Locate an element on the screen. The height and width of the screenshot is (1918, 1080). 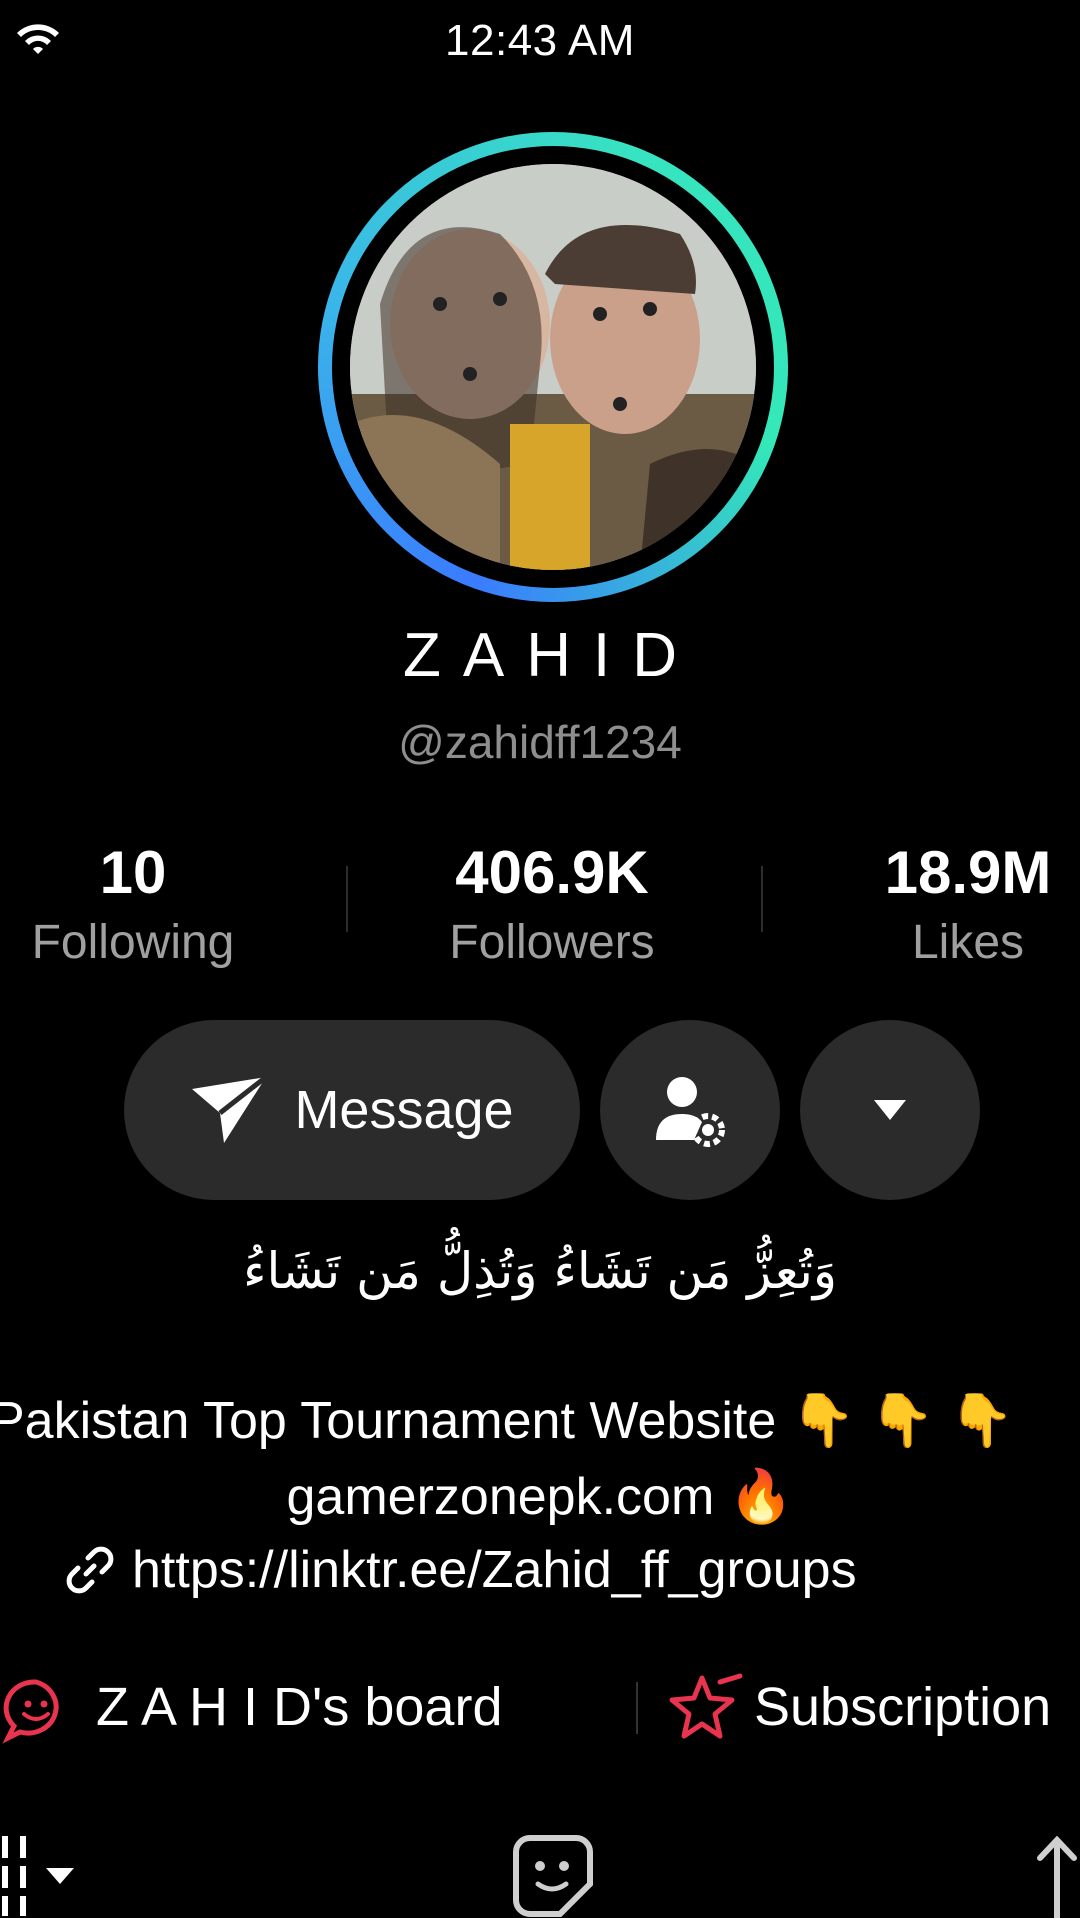
shortcut-divider is located at coordinates (637, 1708).